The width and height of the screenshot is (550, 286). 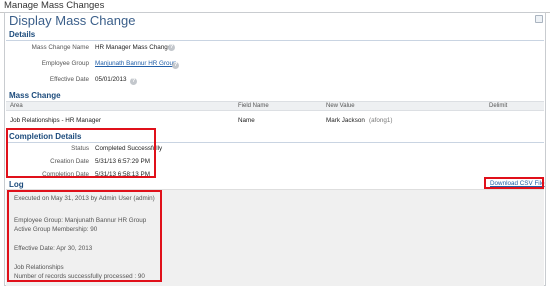 I want to click on employee-group-link: Manjunath Bannur HR Group, so click(x=136, y=63).